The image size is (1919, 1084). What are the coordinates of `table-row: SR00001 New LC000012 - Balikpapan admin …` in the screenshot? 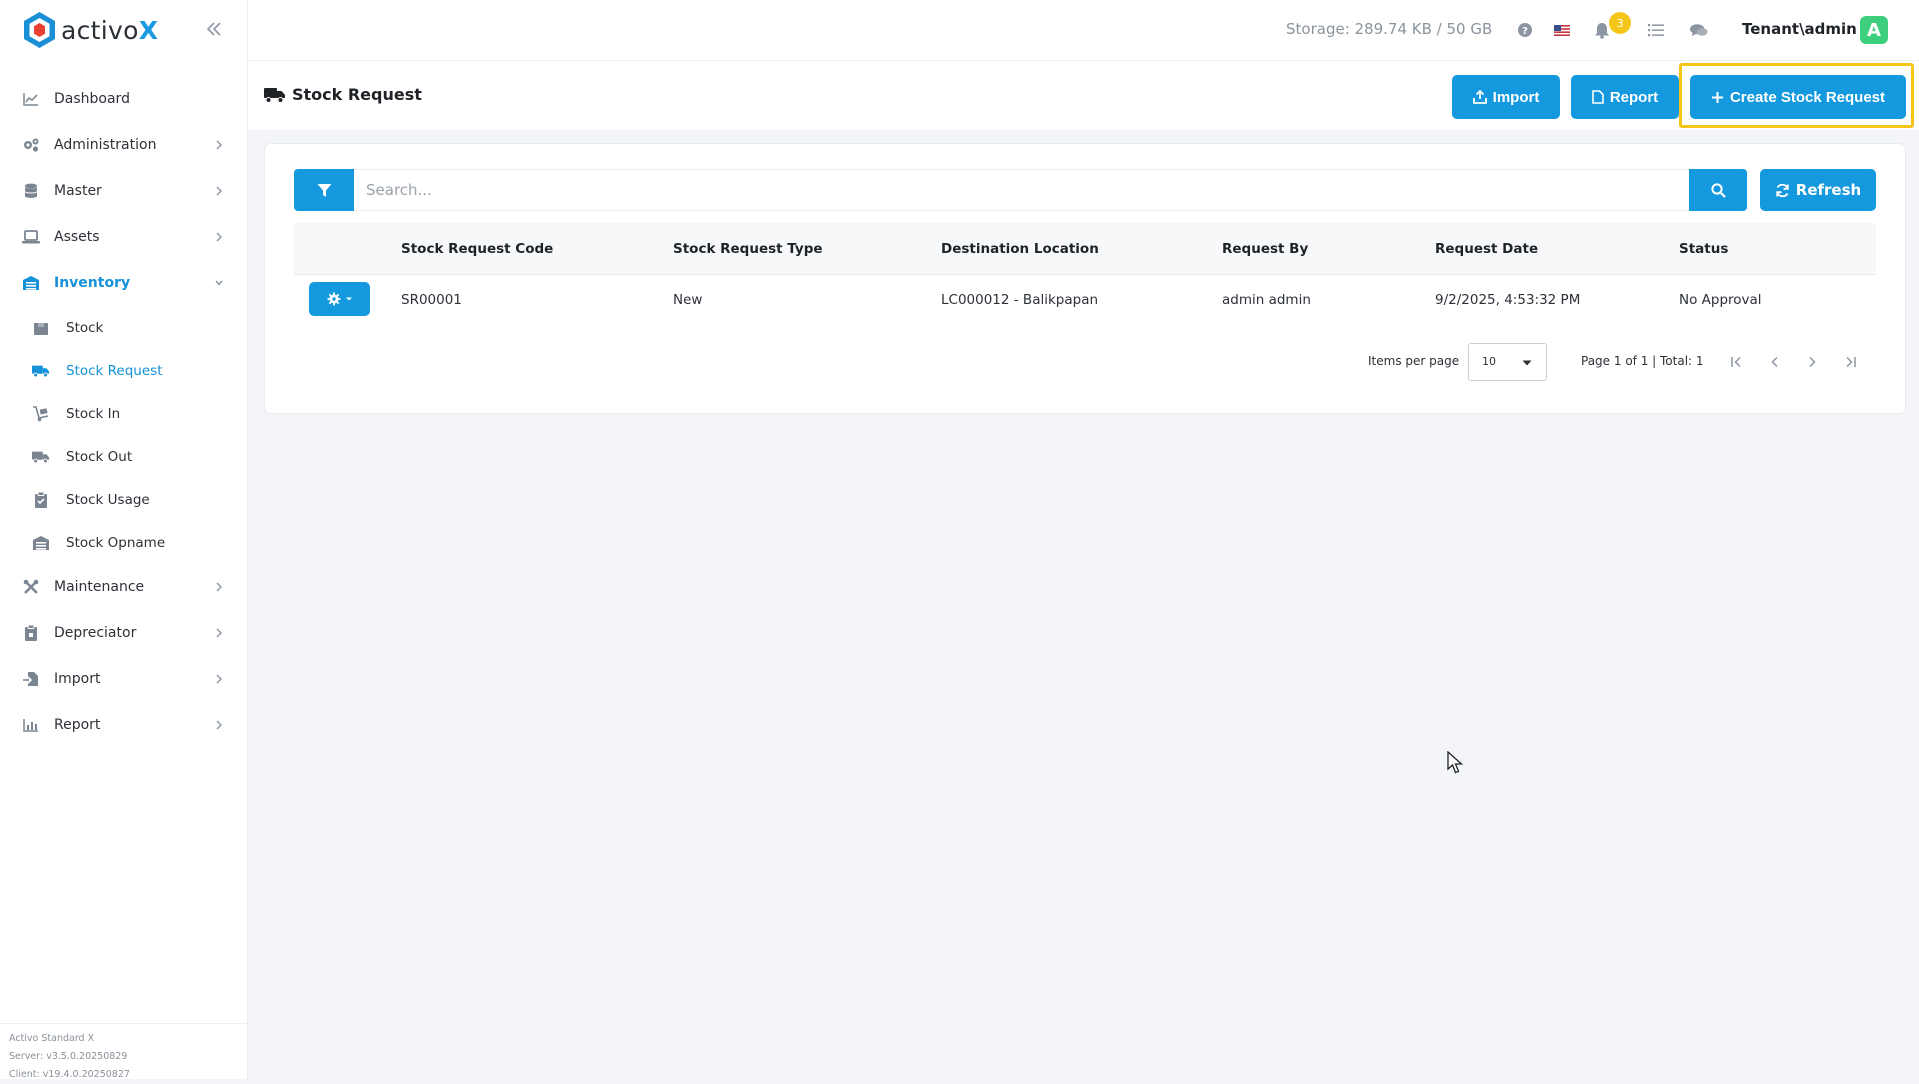 It's located at (1085, 299).